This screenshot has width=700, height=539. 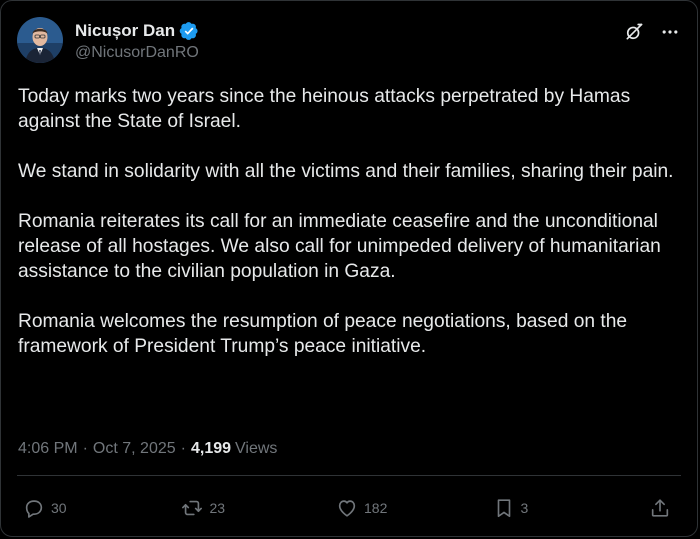 What do you see at coordinates (256, 448) in the screenshot?
I see `views-label: Views` at bounding box center [256, 448].